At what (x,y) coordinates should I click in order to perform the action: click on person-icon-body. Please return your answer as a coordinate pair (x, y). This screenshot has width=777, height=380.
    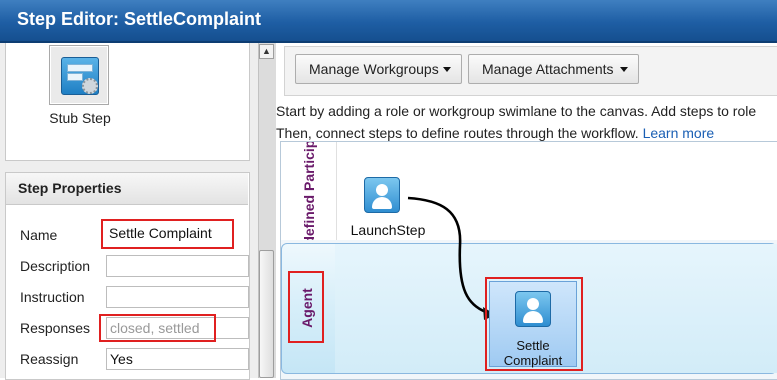
    Looking at the image, I should click on (382, 203).